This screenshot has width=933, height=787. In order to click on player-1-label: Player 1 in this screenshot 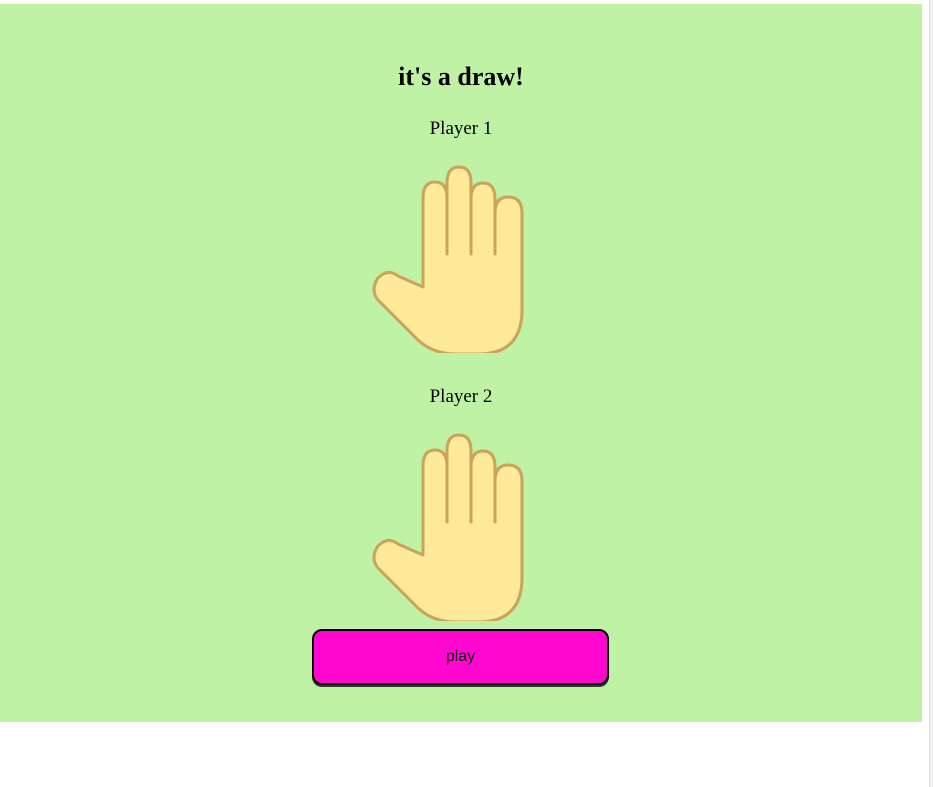, I will do `click(461, 128)`.